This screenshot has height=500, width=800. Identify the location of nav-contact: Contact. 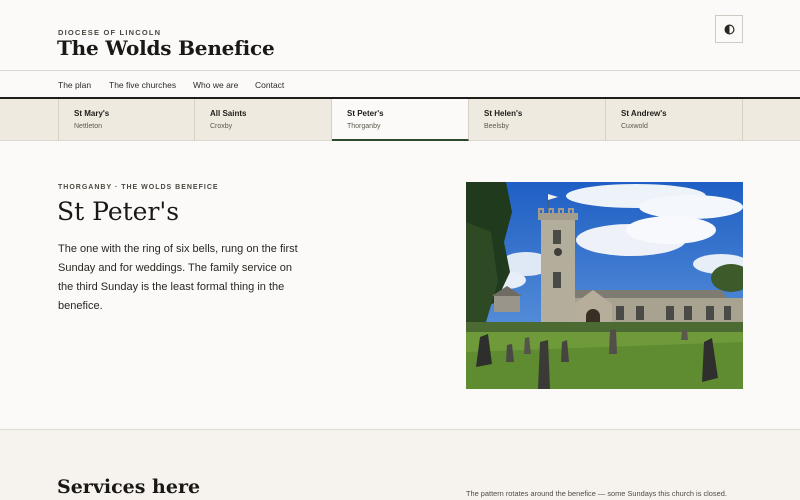
(269, 85).